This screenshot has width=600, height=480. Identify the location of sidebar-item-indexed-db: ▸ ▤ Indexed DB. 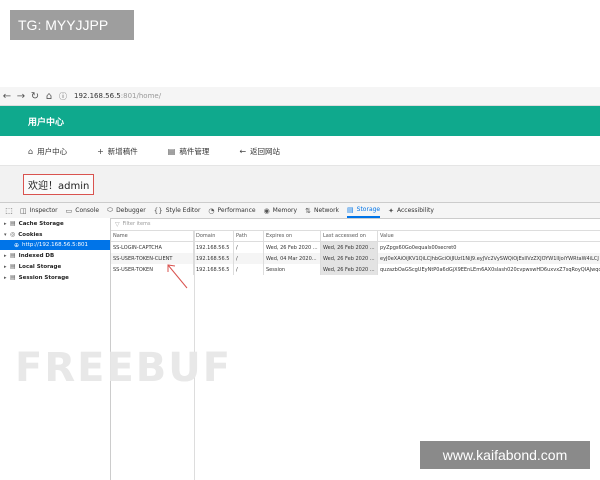
(55, 255).